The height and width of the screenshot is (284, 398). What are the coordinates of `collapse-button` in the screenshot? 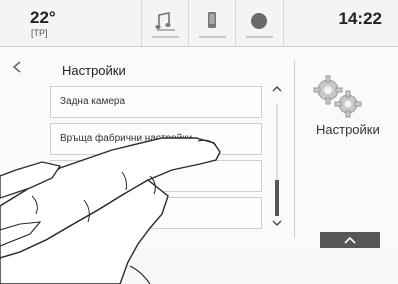 It's located at (350, 240).